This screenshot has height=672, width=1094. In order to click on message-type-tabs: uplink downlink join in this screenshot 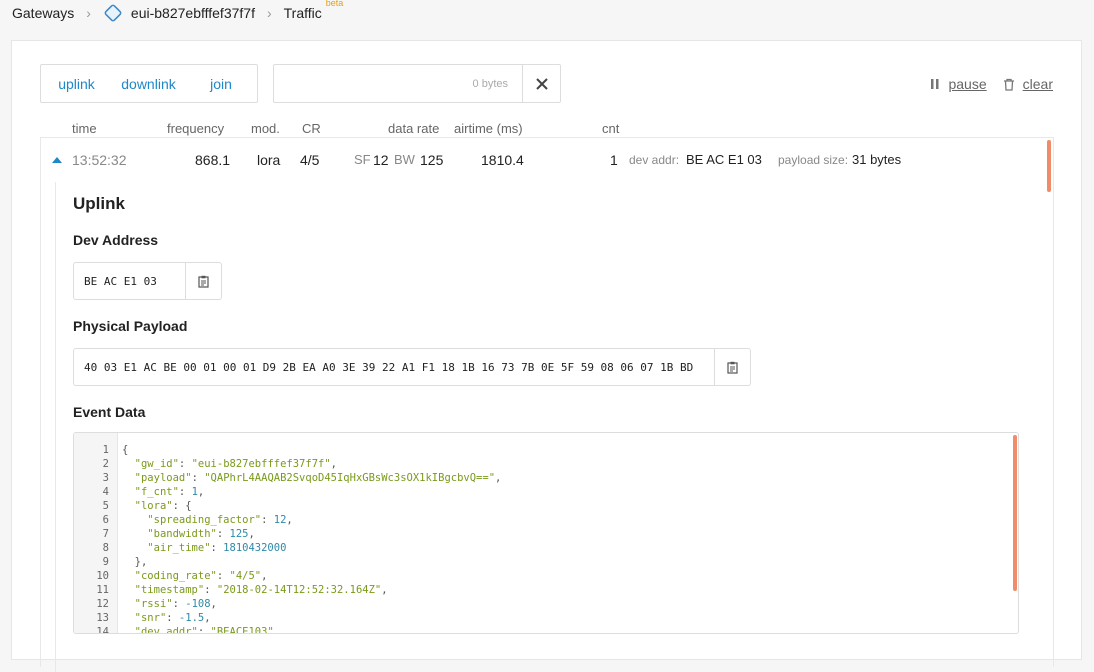, I will do `click(149, 83)`.